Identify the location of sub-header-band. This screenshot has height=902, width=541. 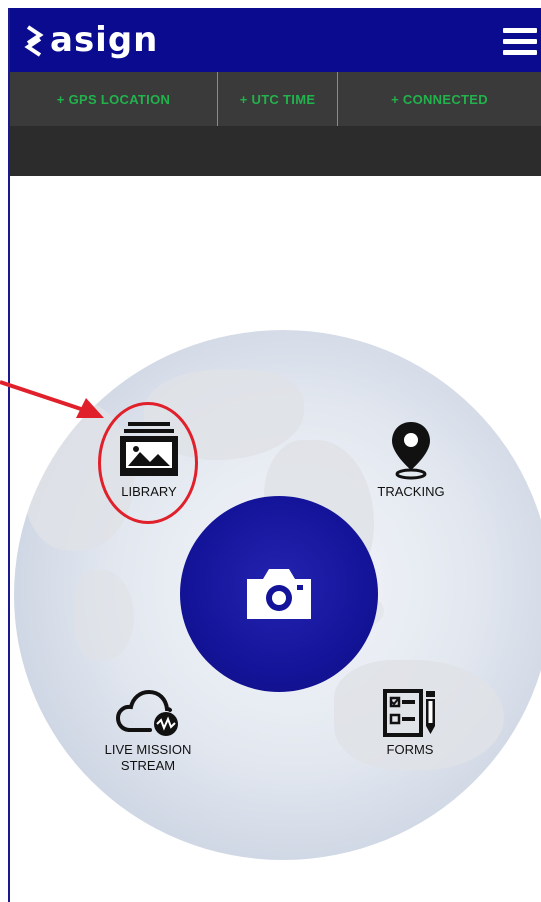
(275, 151).